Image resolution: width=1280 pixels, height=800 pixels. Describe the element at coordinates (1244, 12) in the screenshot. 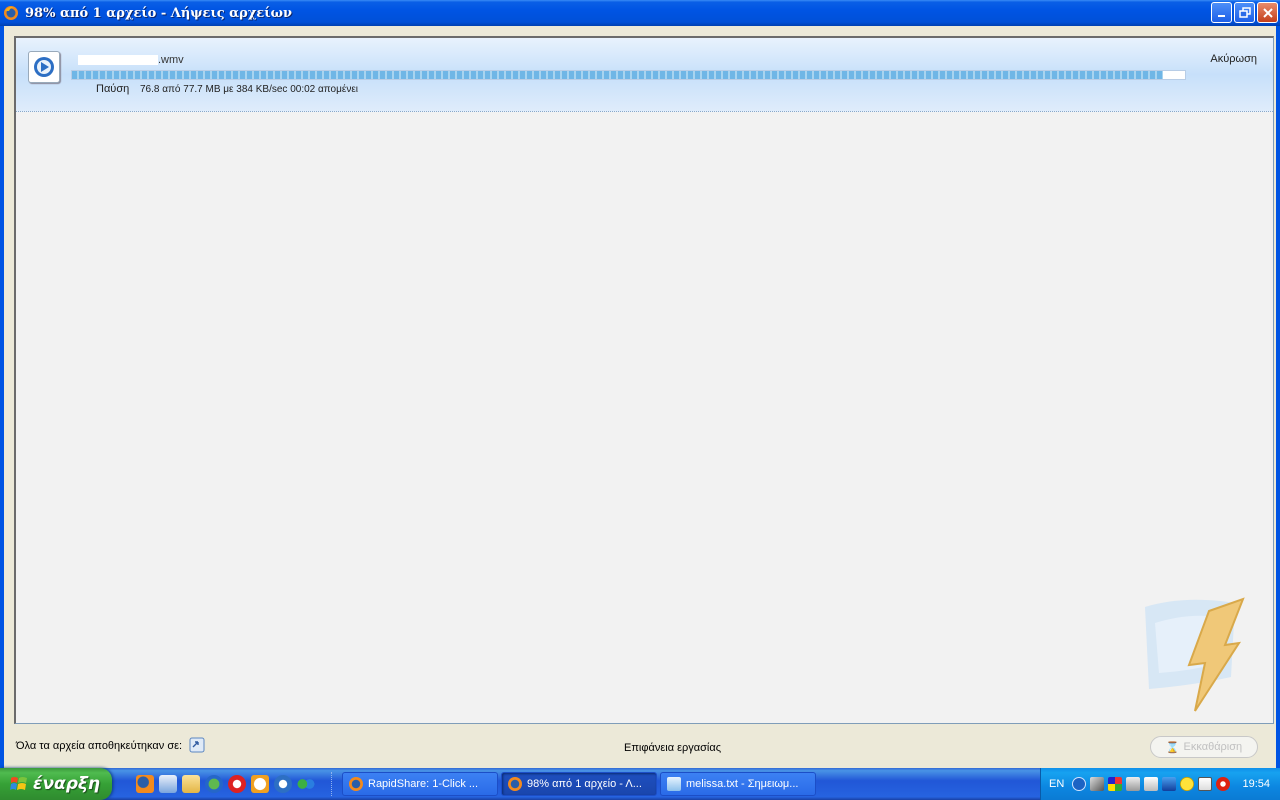

I see `restore-button` at that location.